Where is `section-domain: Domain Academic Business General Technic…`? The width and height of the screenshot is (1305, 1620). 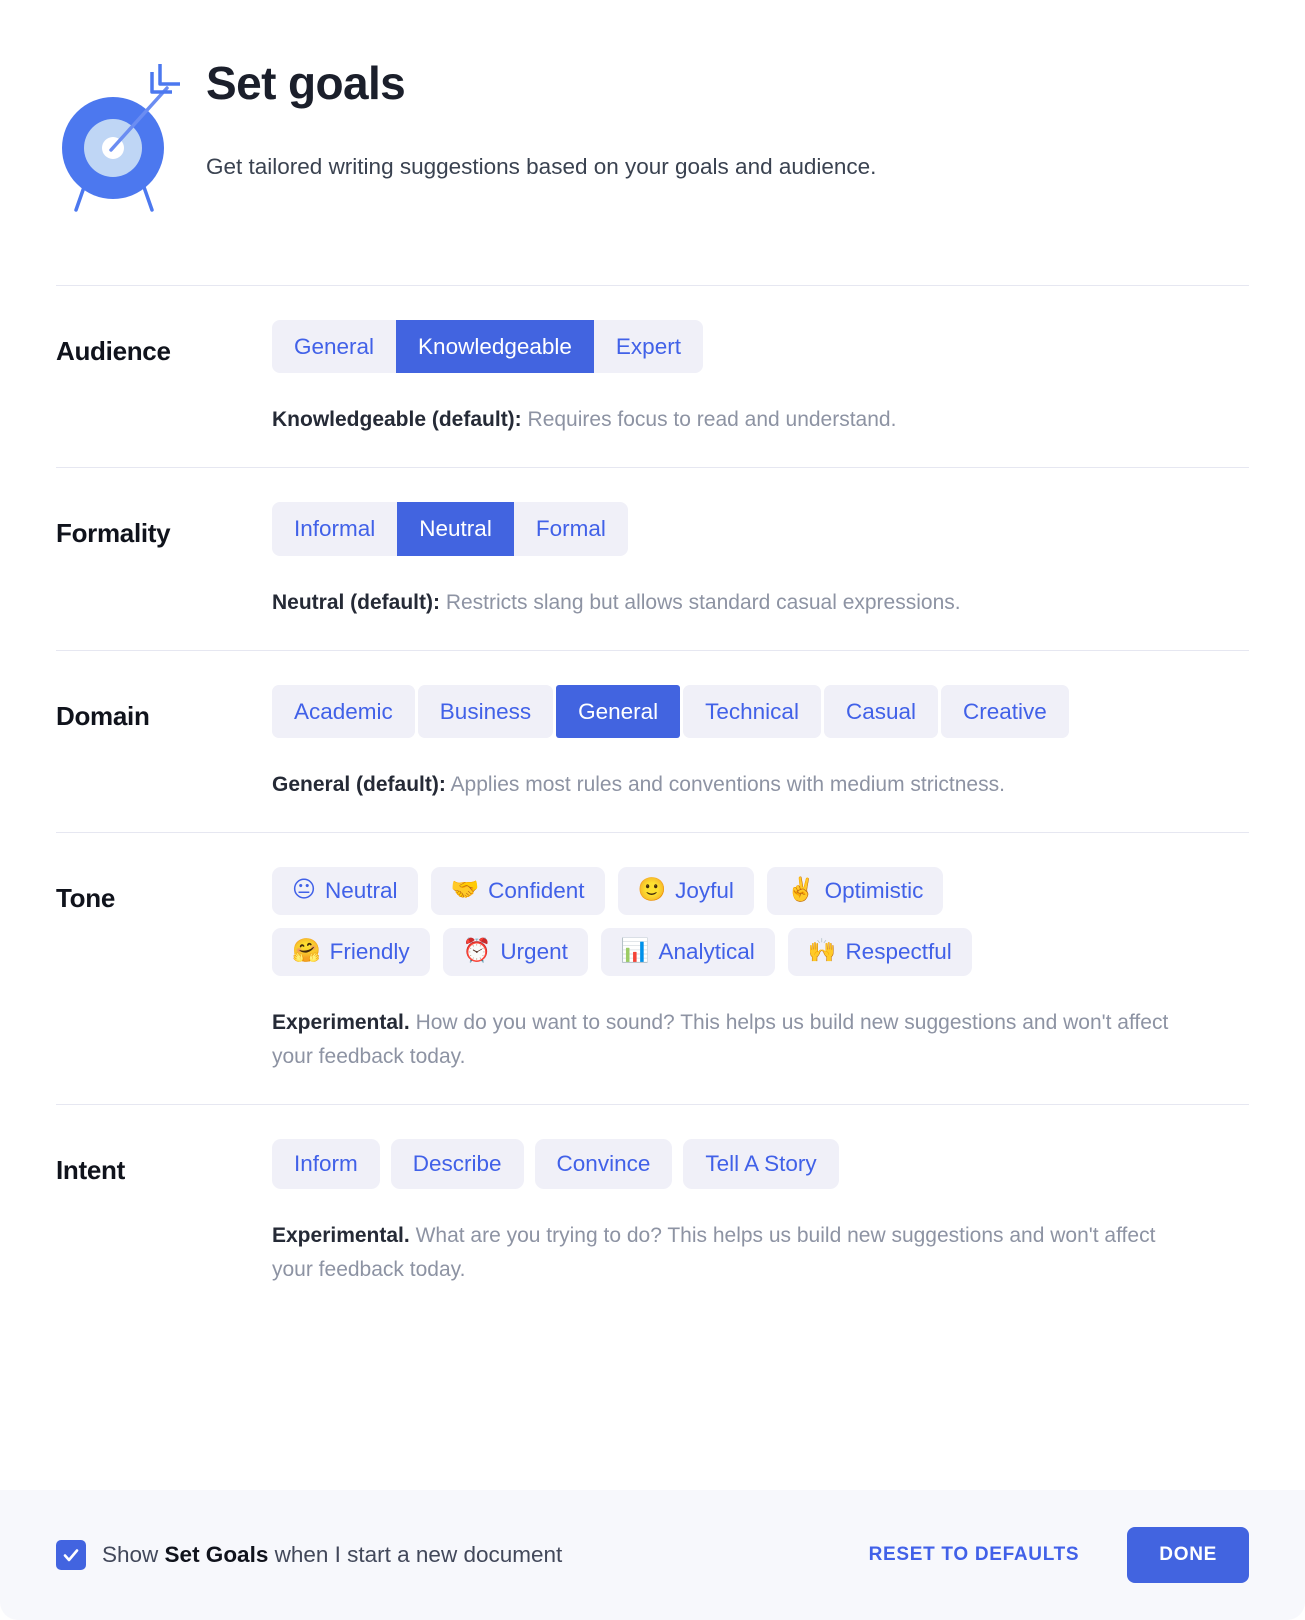 section-domain: Domain Academic Business General Technic… is located at coordinates (652, 741).